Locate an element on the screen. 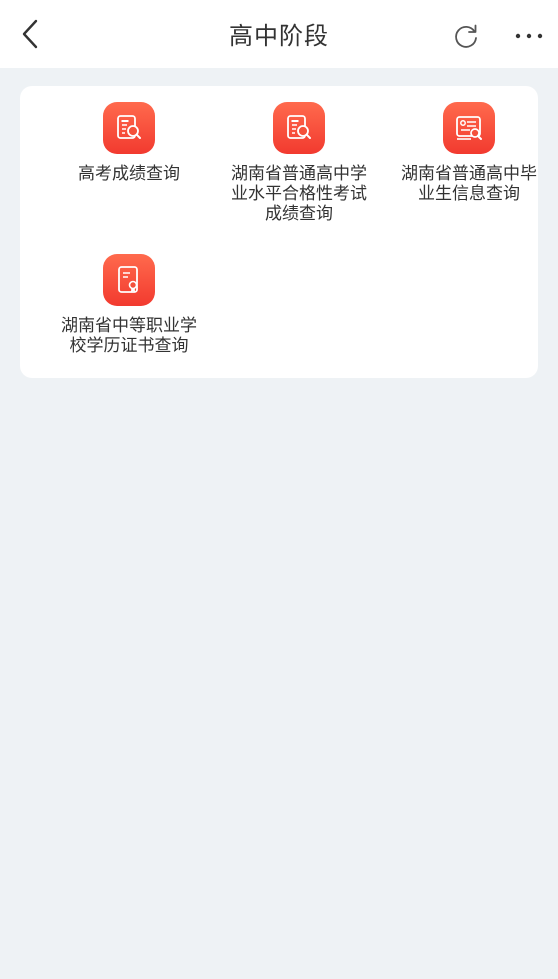 The image size is (558, 979). service-label: 湖南省普通高中毕 业生信息查询 is located at coordinates (469, 184).